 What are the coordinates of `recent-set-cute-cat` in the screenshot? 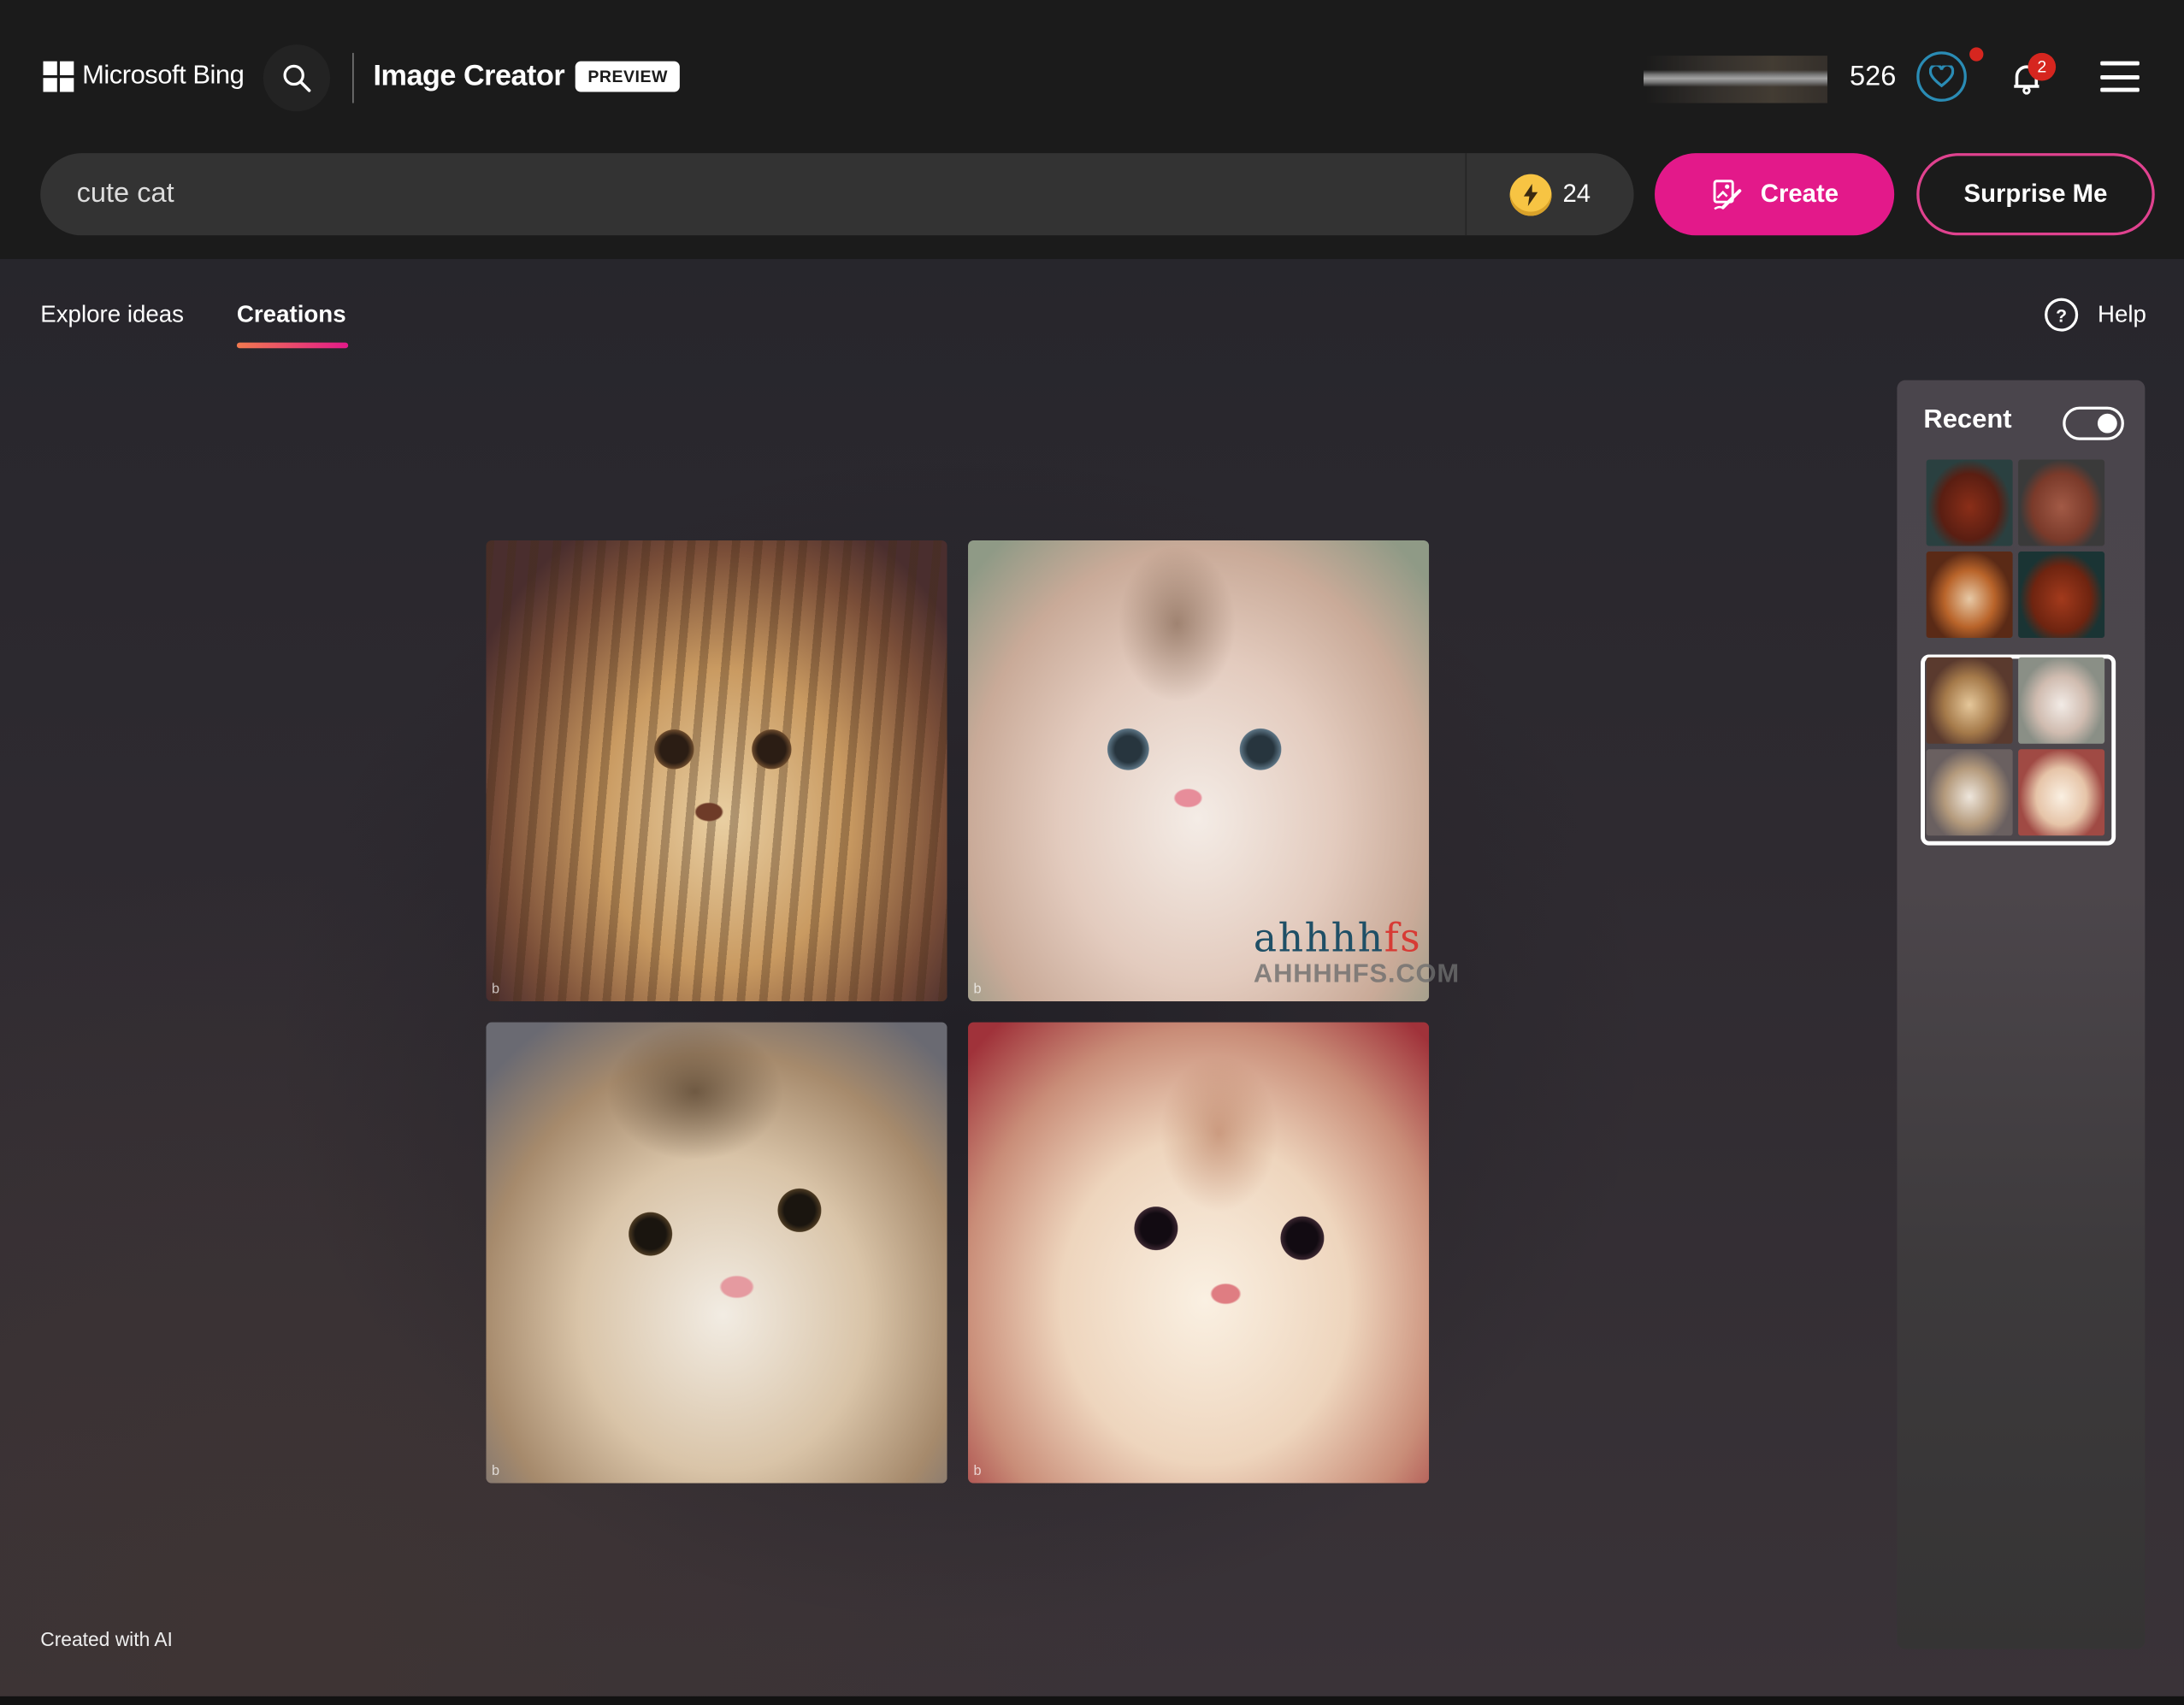 It's located at (2015, 746).